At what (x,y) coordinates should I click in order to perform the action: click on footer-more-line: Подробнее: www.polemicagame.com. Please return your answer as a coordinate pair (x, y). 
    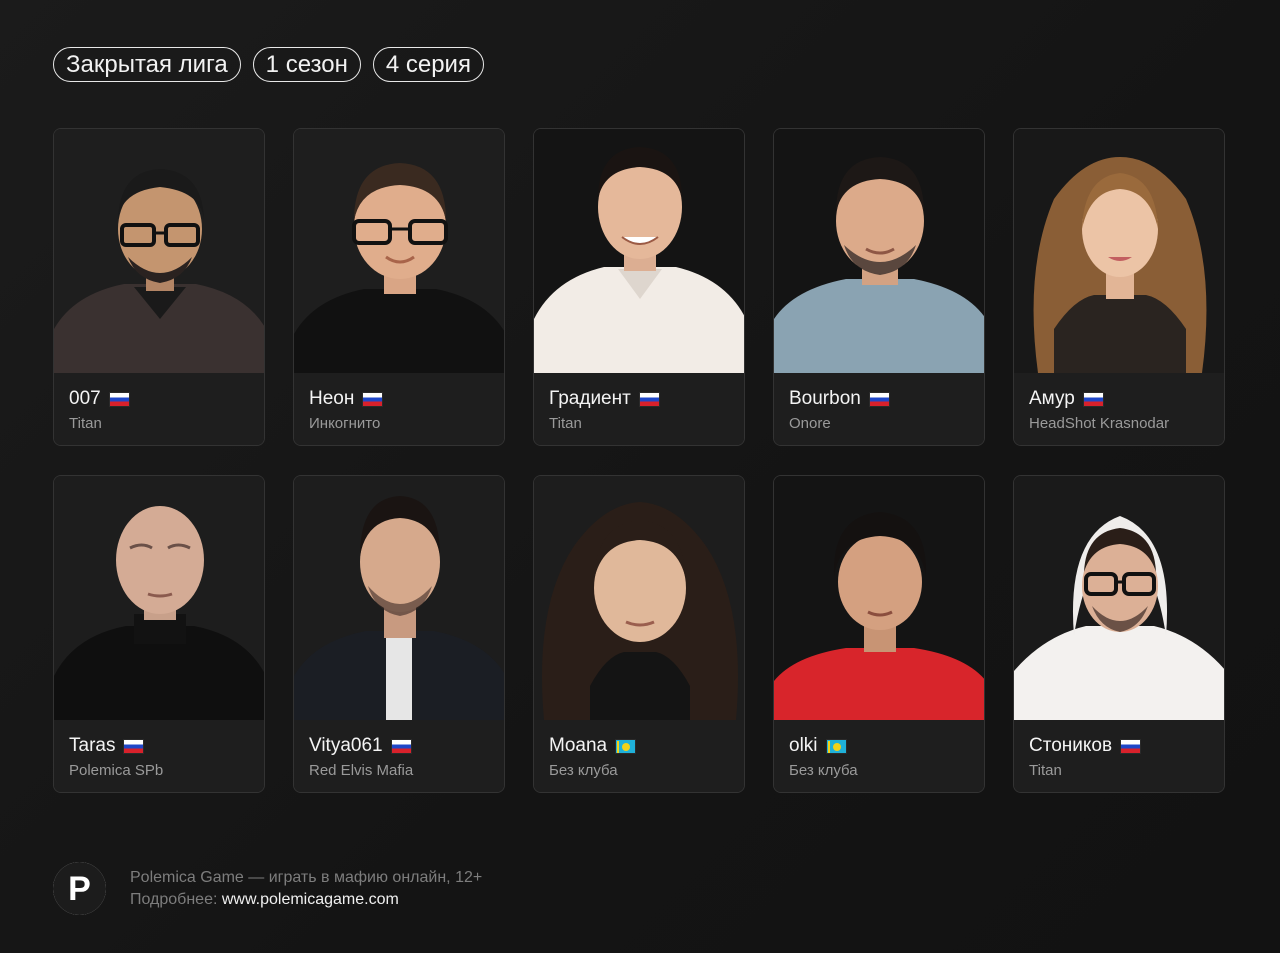
    Looking at the image, I should click on (306, 900).